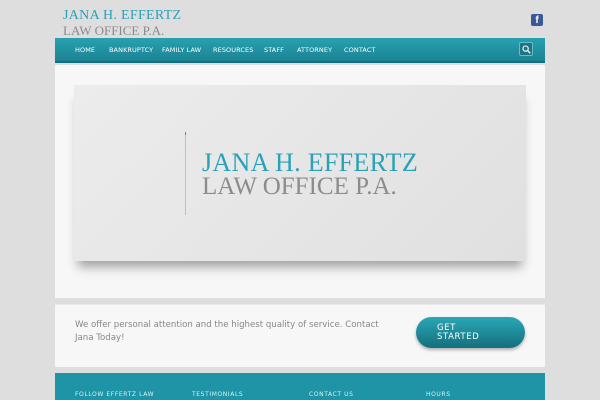 The image size is (600, 400). I want to click on nav-item-resources: RESOURCES, so click(233, 50).